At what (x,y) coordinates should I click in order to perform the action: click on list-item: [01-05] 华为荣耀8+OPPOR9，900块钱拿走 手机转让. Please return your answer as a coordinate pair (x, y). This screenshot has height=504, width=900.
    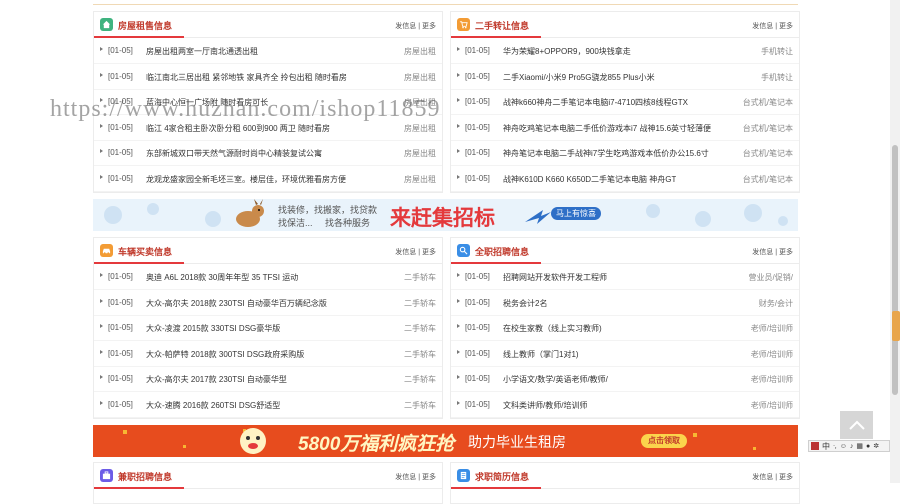
    Looking at the image, I should click on (625, 51).